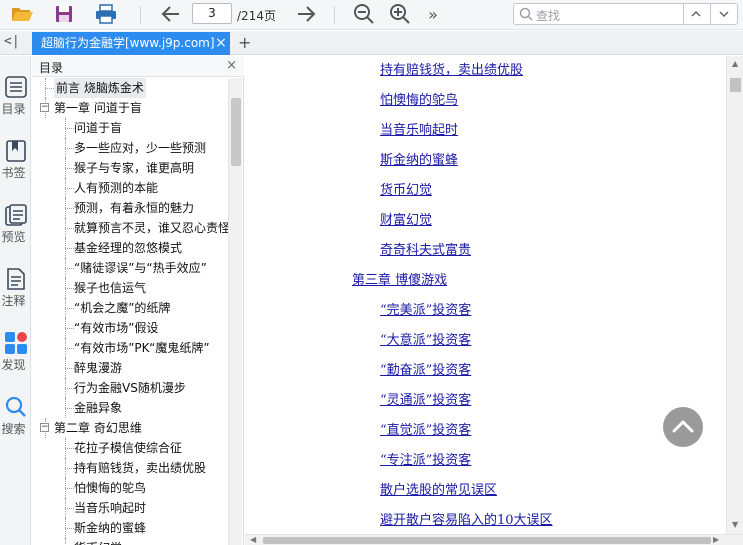 The height and width of the screenshot is (545, 743). Describe the element at coordinates (130, 248) in the screenshot. I see `toc-section-item: 基金经理的忽悠模式` at that location.